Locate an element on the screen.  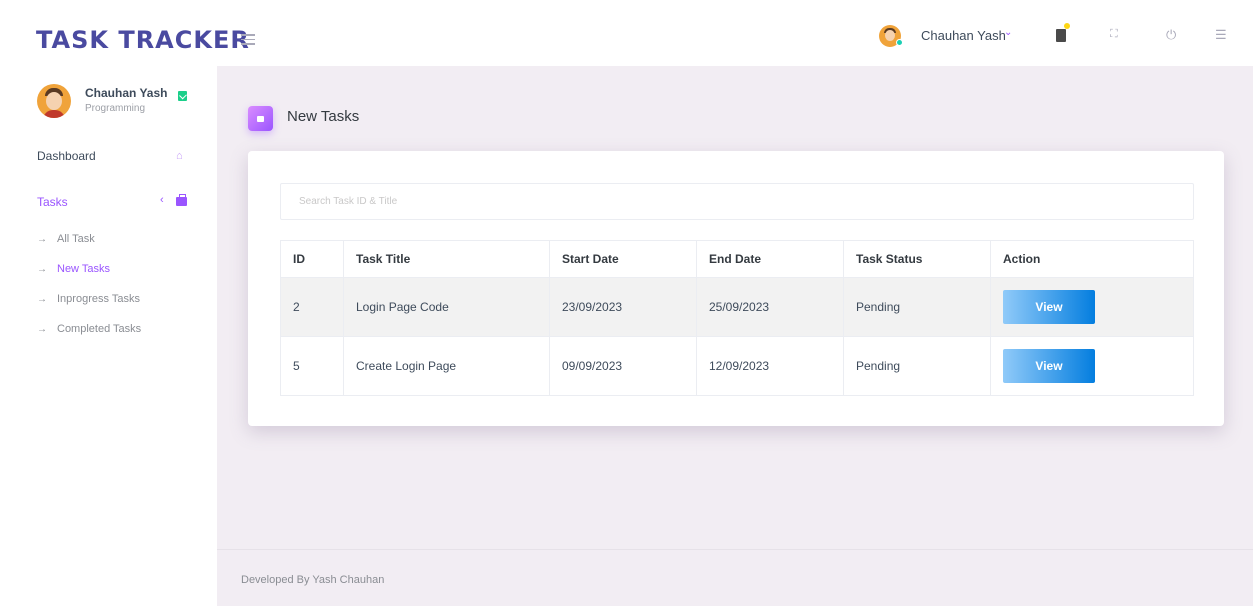
brand-logo: TASK TRACKER is located at coordinates (143, 40).